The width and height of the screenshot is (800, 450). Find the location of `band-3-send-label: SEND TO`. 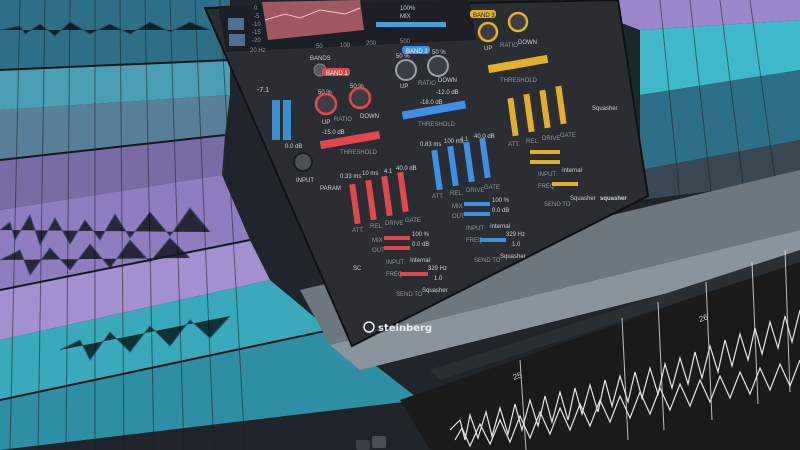

band-3-send-label: SEND TO is located at coordinates (557, 205).